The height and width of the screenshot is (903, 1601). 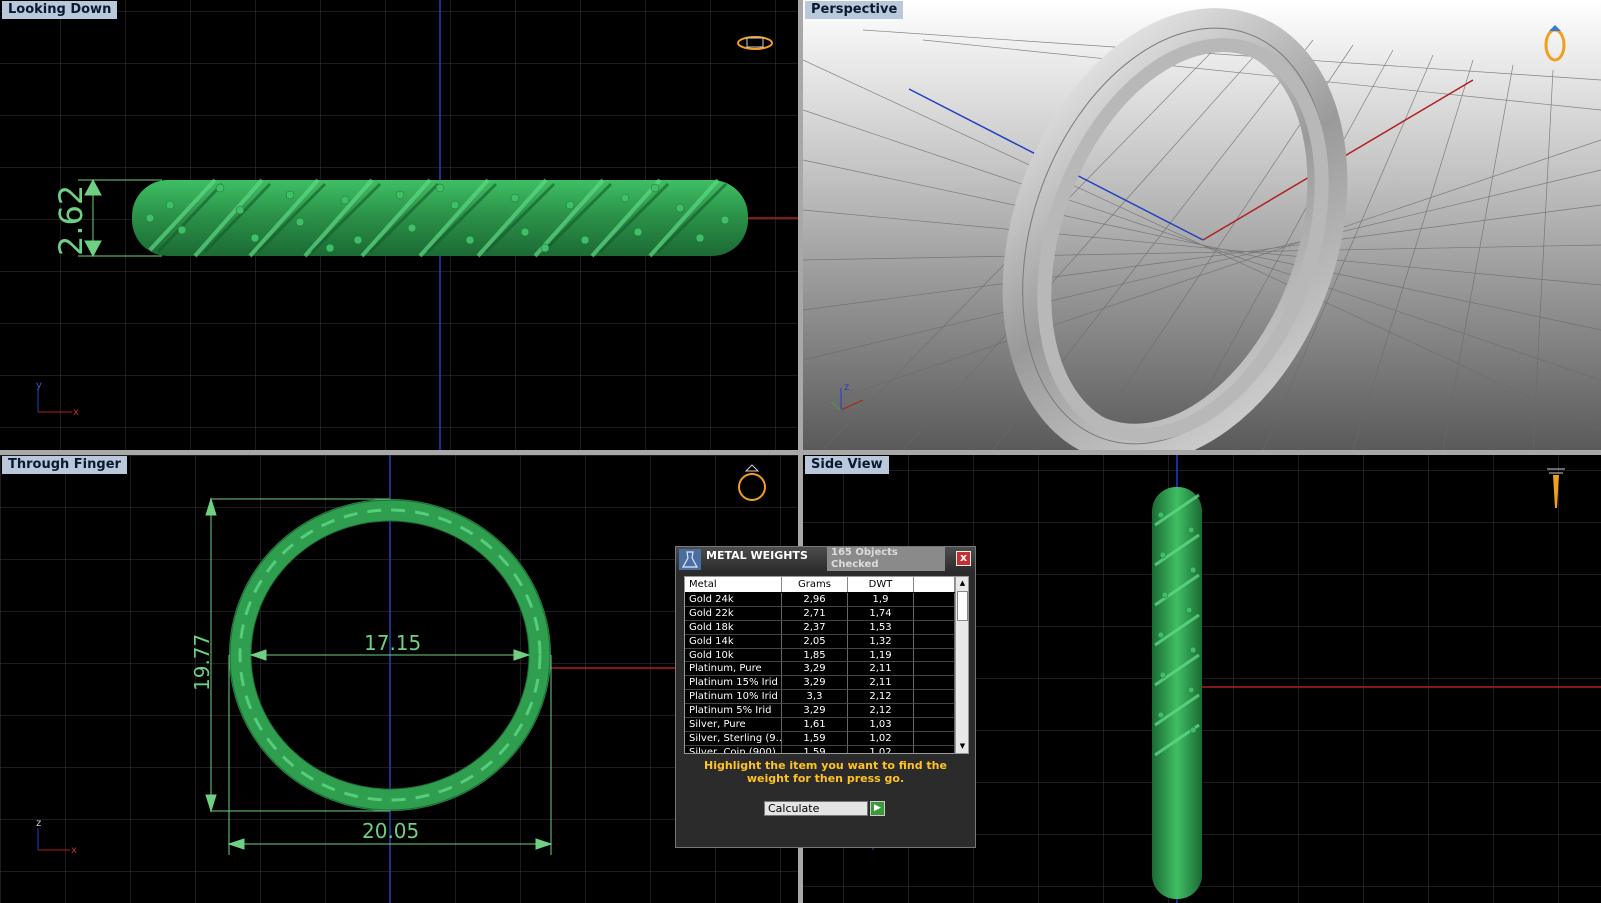 What do you see at coordinates (60, 10) in the screenshot?
I see `viewport-label: Looking Down` at bounding box center [60, 10].